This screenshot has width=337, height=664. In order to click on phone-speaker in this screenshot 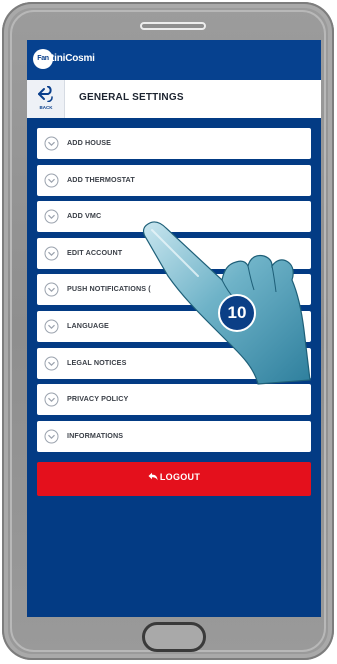, I will do `click(173, 26)`.